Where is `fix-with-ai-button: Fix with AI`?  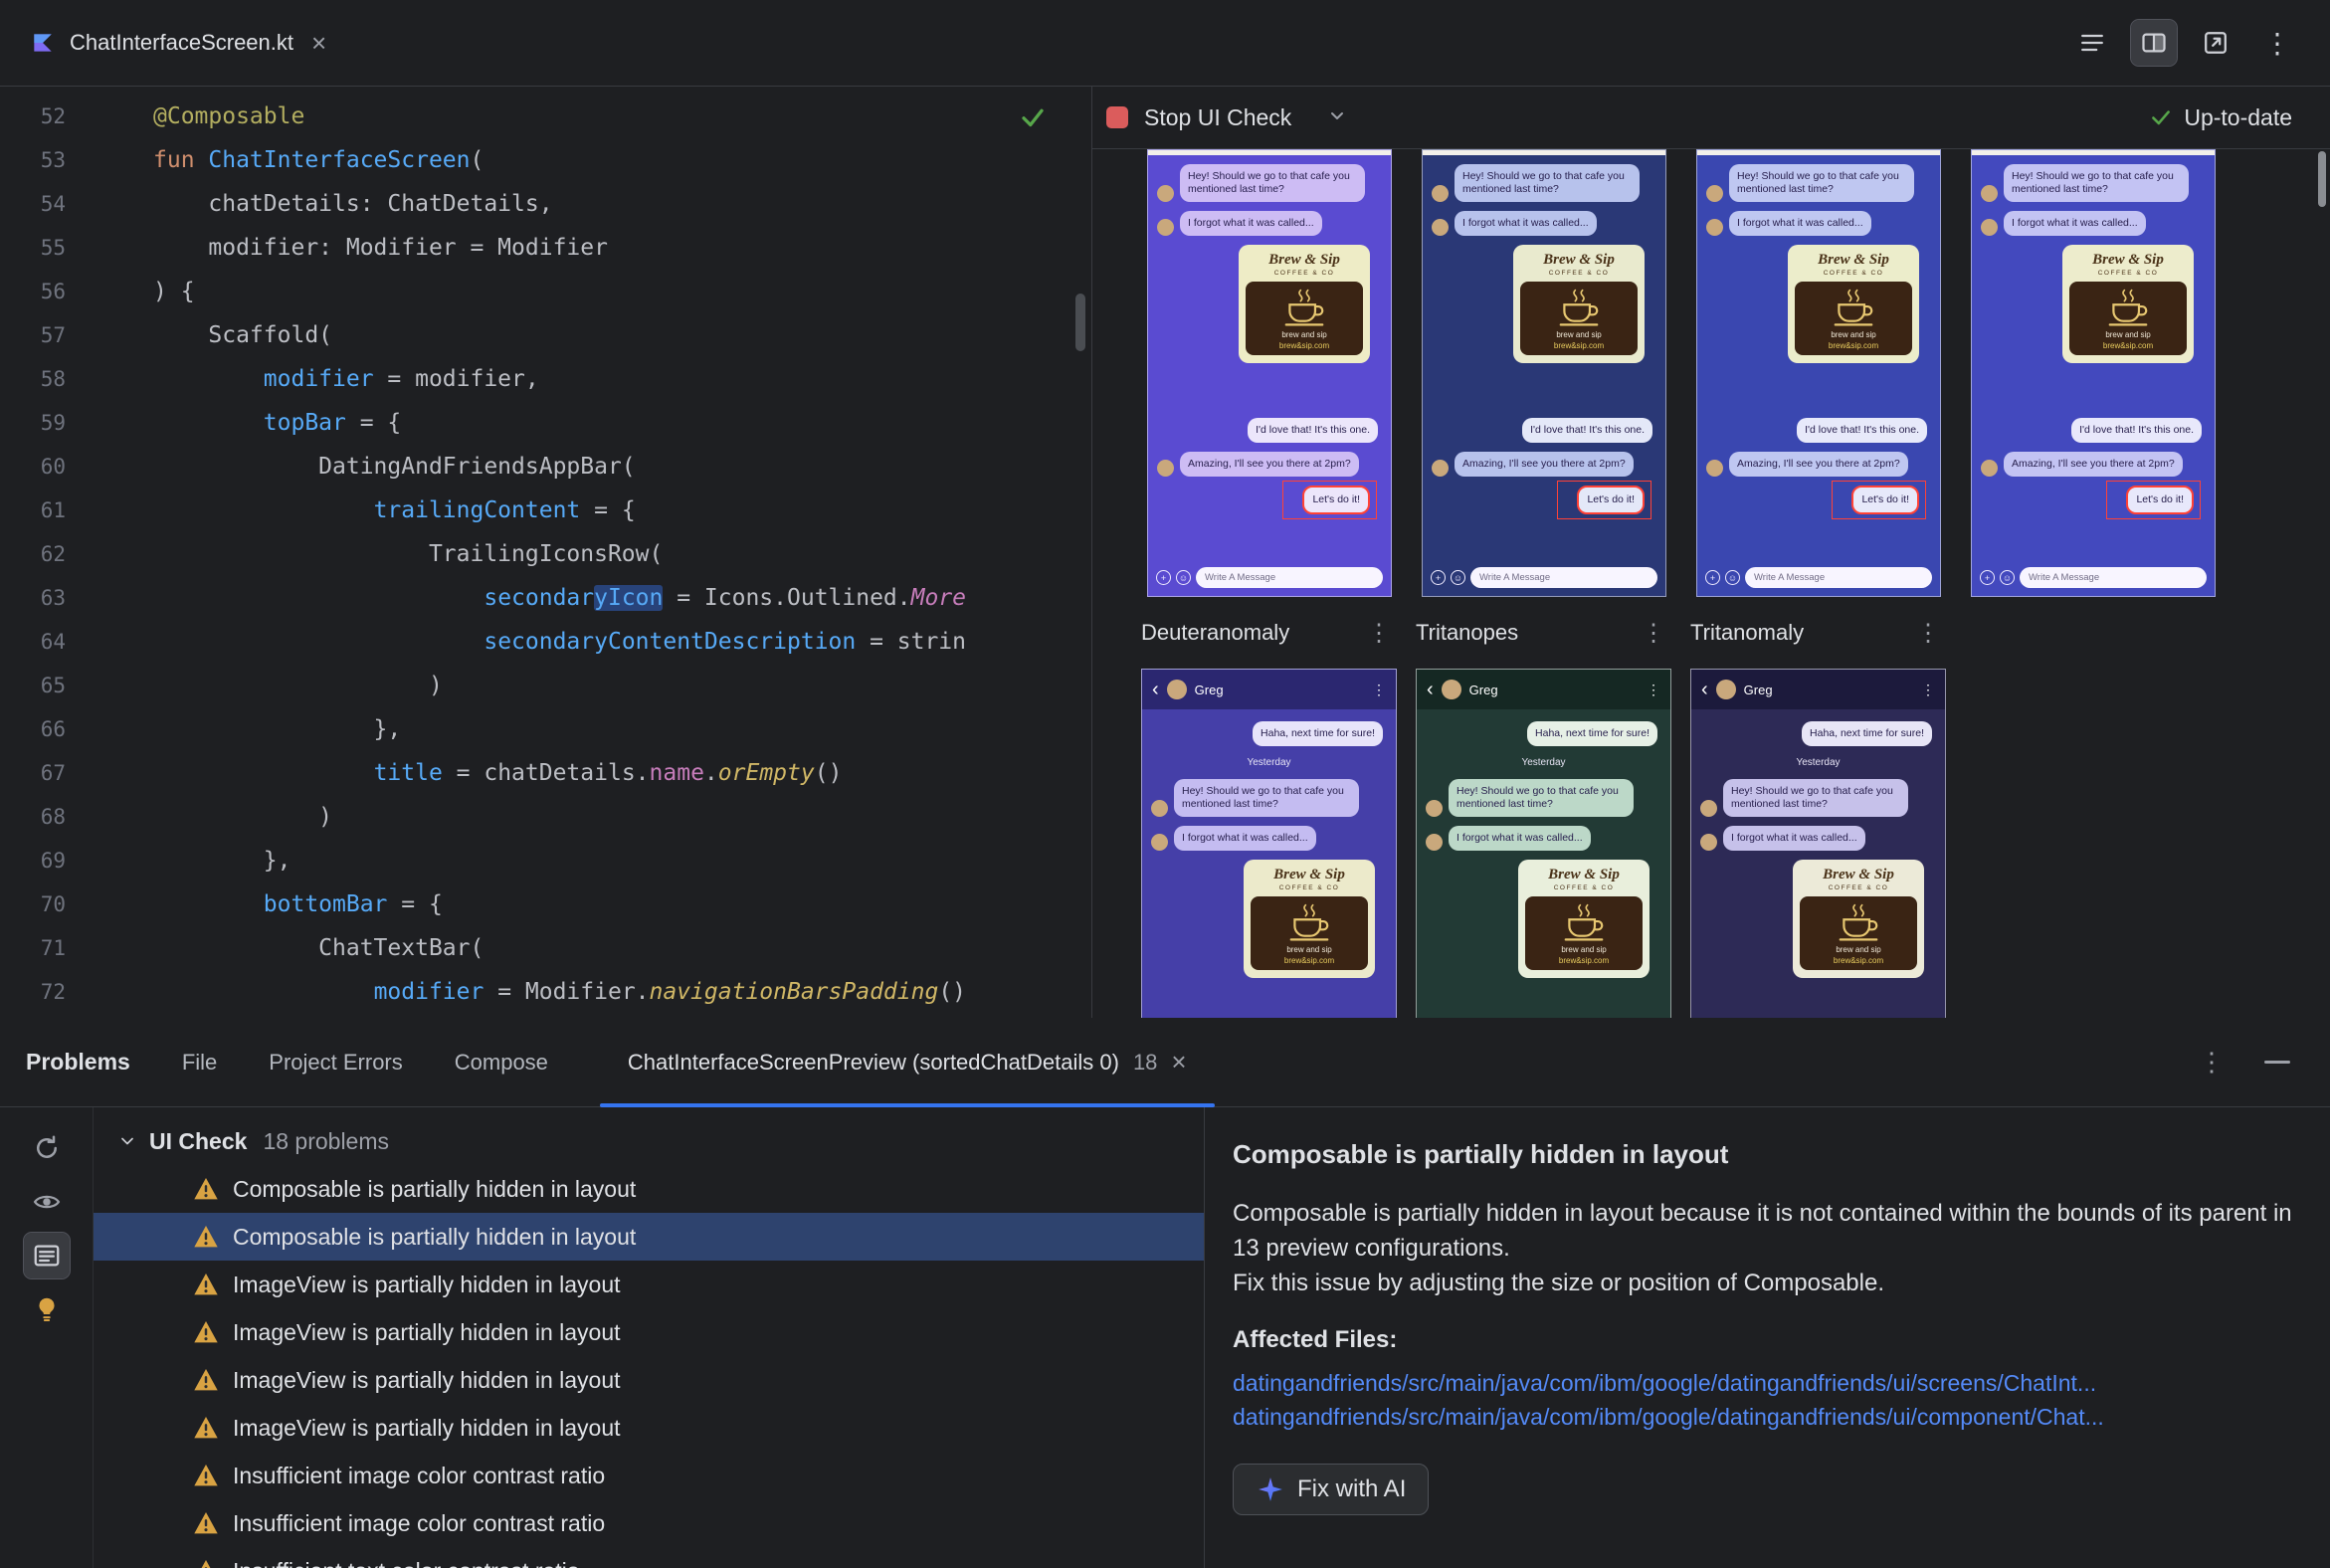 fix-with-ai-button: Fix with AI is located at coordinates (1331, 1489).